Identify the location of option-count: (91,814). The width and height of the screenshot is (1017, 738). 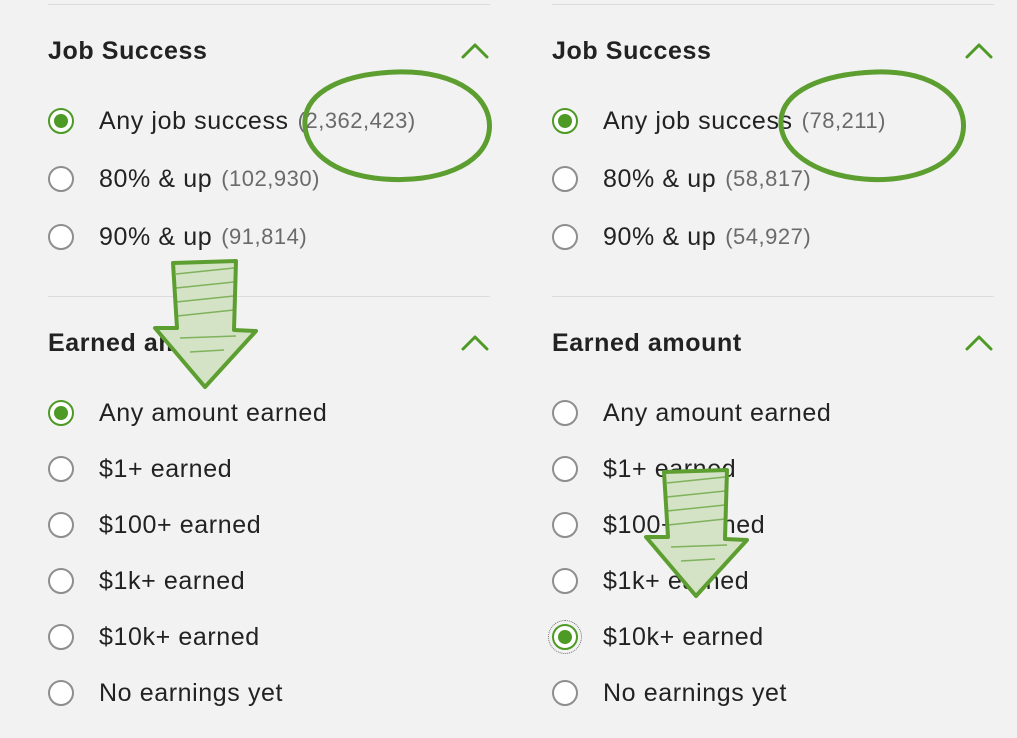
(264, 236).